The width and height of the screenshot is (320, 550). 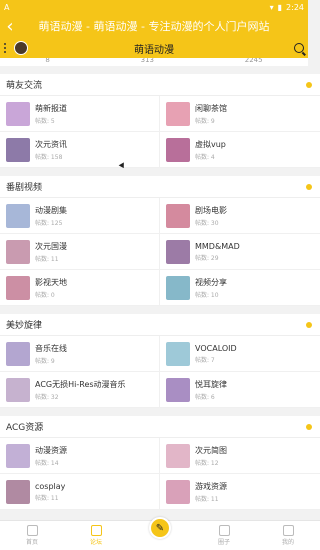 What do you see at coordinates (287, 542) in the screenshot?
I see `nav-label: 我的` at bounding box center [287, 542].